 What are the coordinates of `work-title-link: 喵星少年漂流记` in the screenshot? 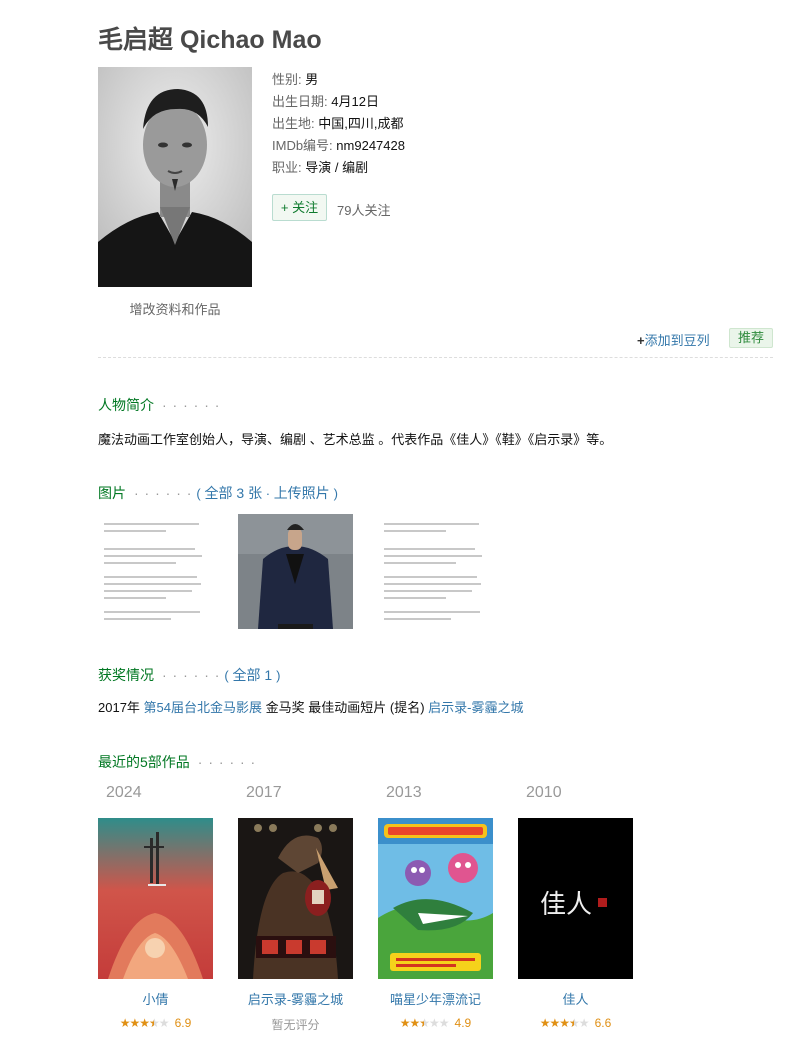 It's located at (435, 998).